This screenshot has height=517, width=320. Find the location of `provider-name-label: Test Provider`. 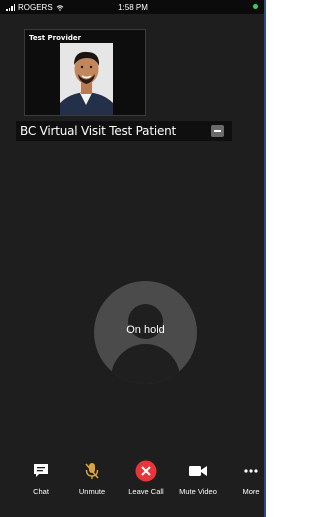

provider-name-label: Test Provider is located at coordinates (55, 38).